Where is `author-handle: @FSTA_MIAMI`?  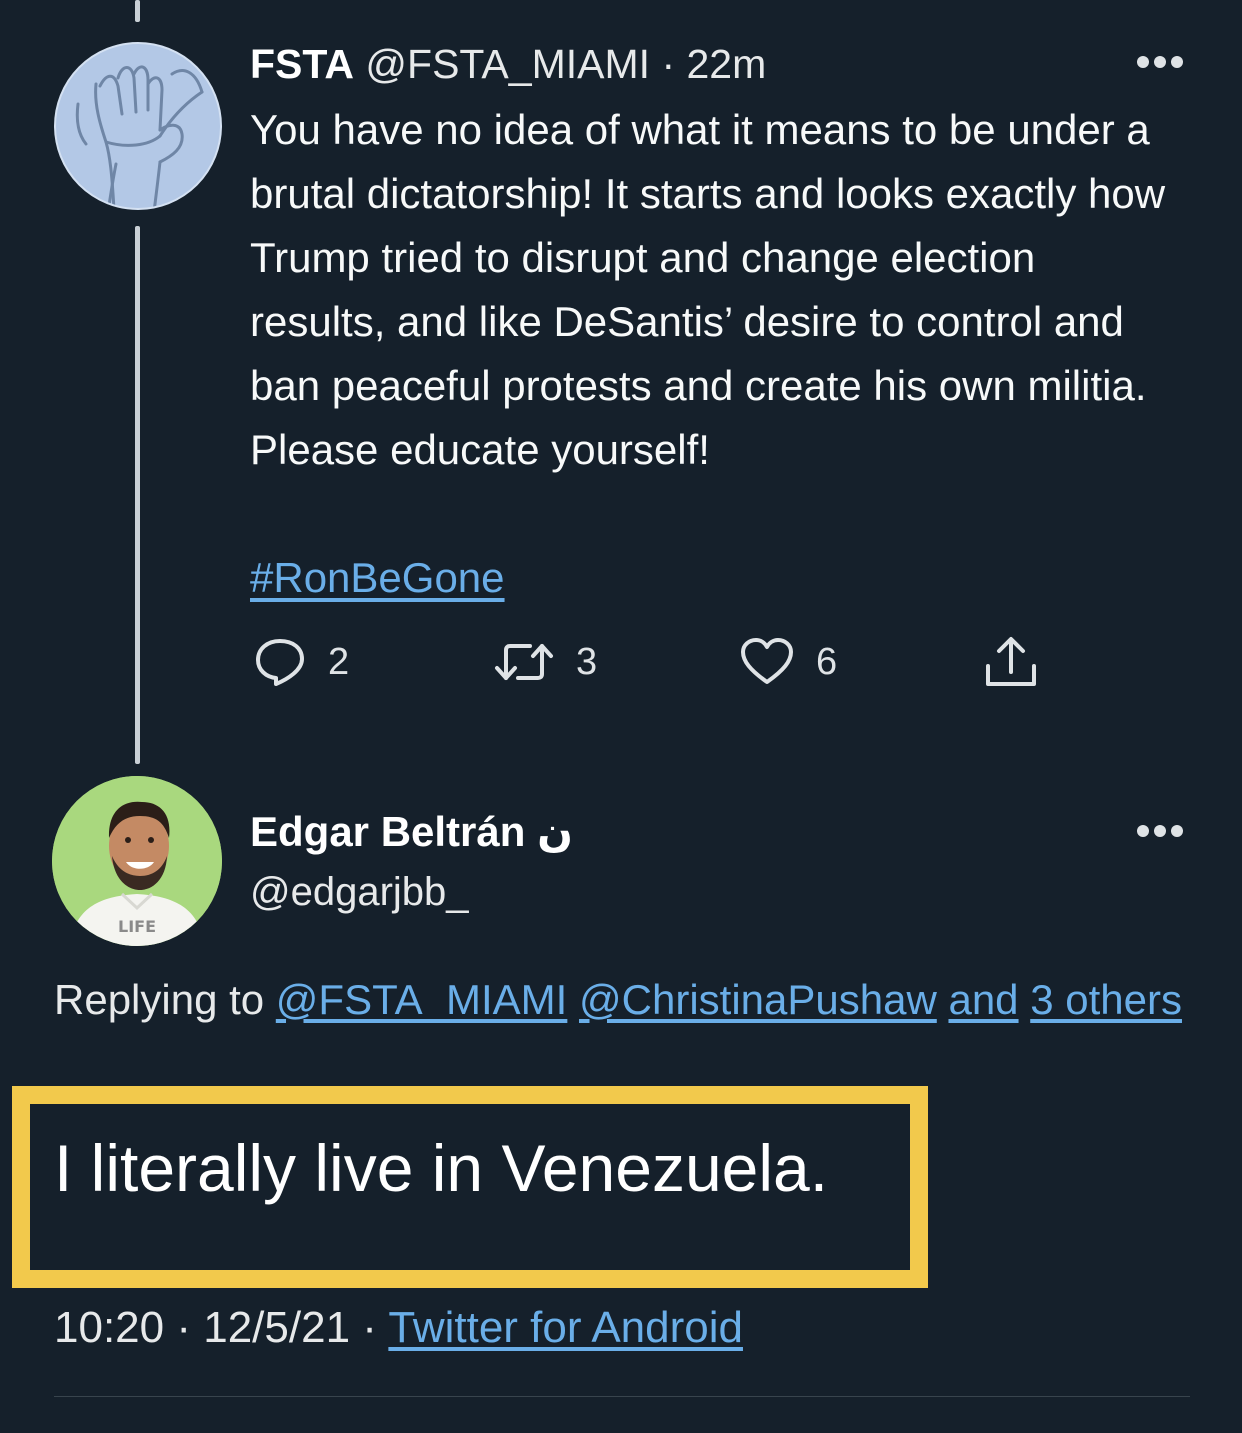
author-handle: @FSTA_MIAMI is located at coordinates (507, 64).